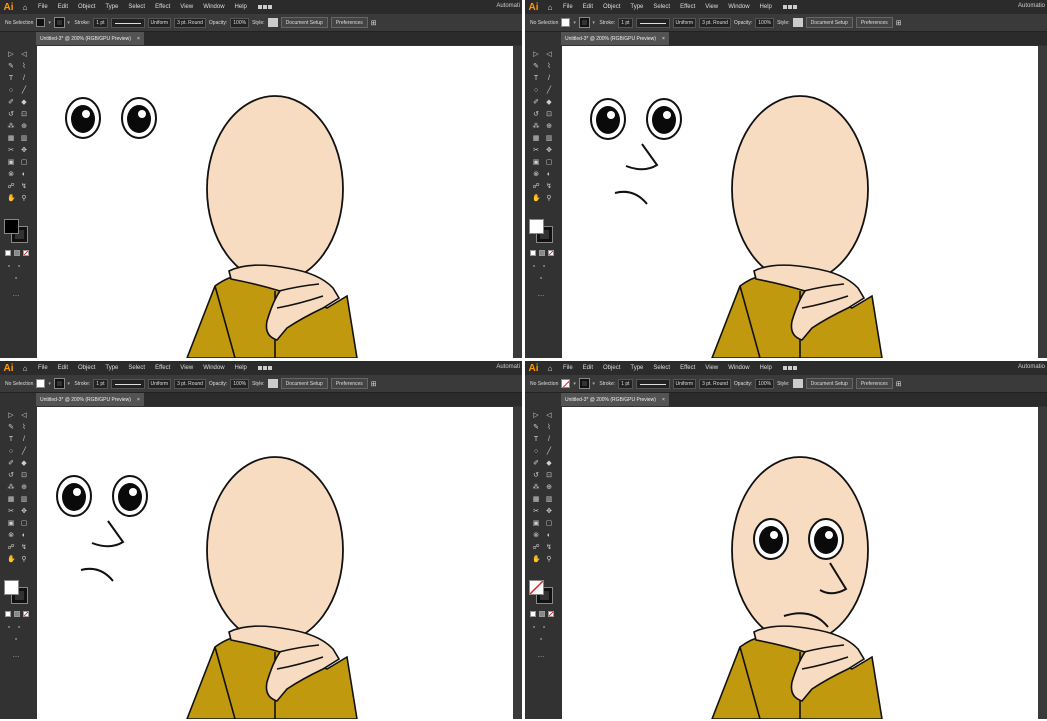  What do you see at coordinates (17, 253) in the screenshot?
I see `gradient-mode-icon` at bounding box center [17, 253].